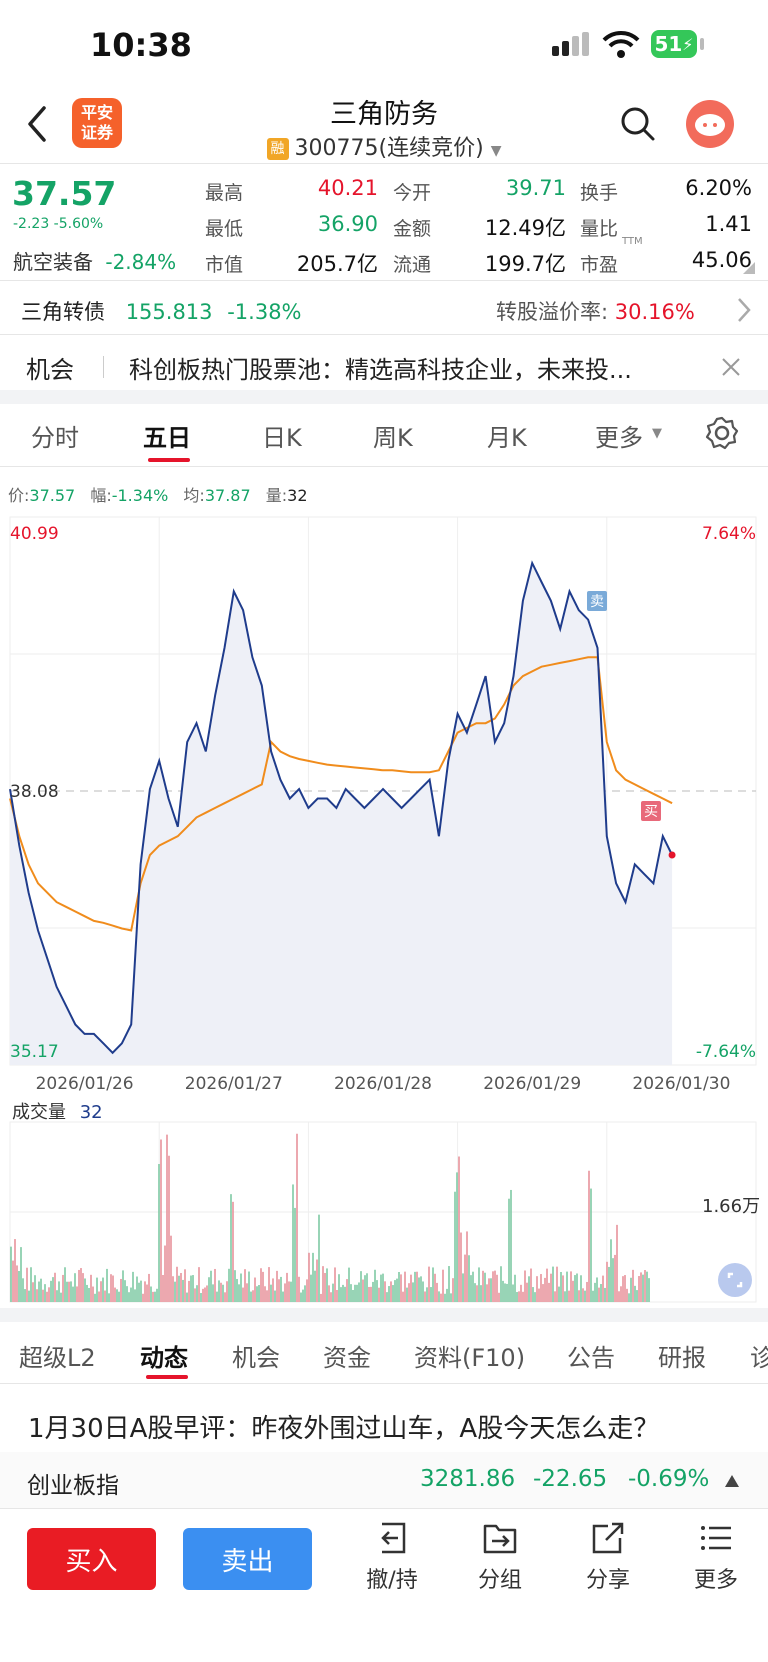 The height and width of the screenshot is (1662, 768). I want to click on tool-label: 更多, so click(715, 1580).